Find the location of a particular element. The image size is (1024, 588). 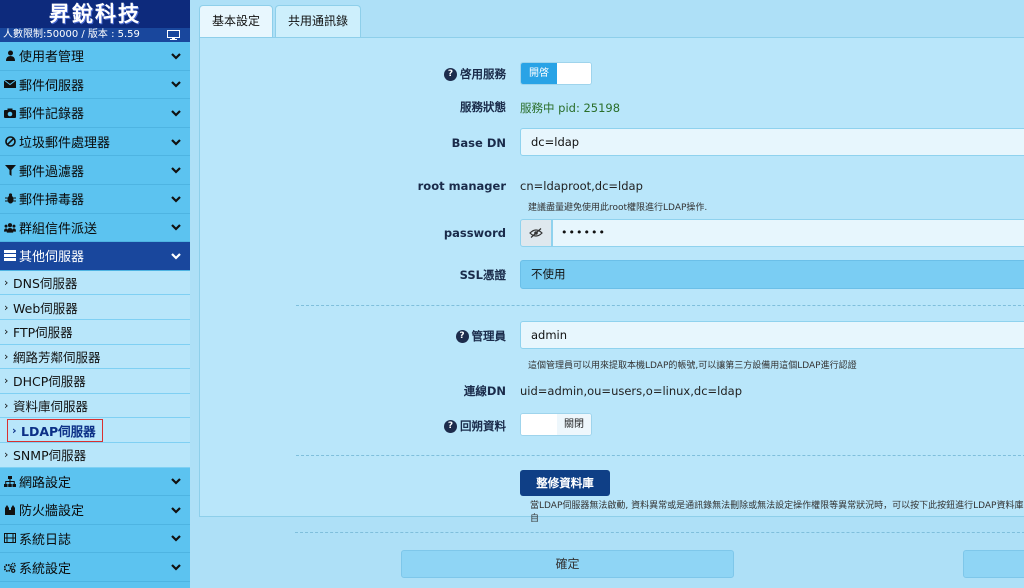

base-dn-label: Base DN is located at coordinates (478, 143).